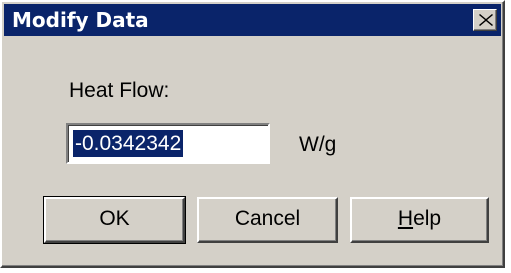 This screenshot has width=511, height=273. Describe the element at coordinates (119, 90) in the screenshot. I see `heat-flow-label: Heat Flow:` at that location.